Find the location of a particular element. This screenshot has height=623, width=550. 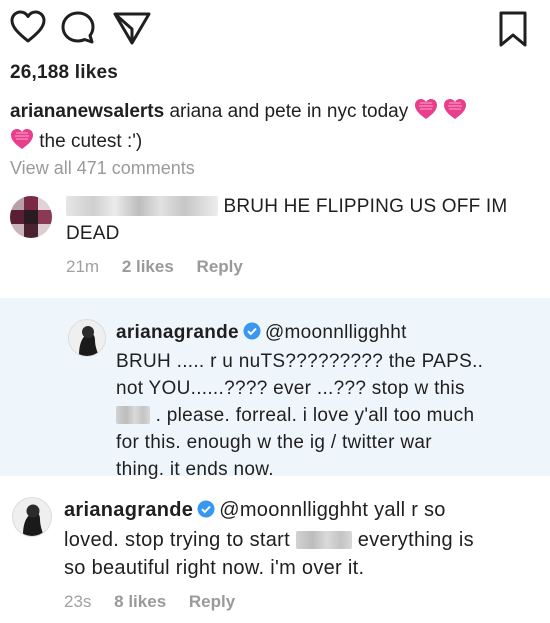

caption-text: ariana and pete in nyc today is located at coordinates (289, 111).